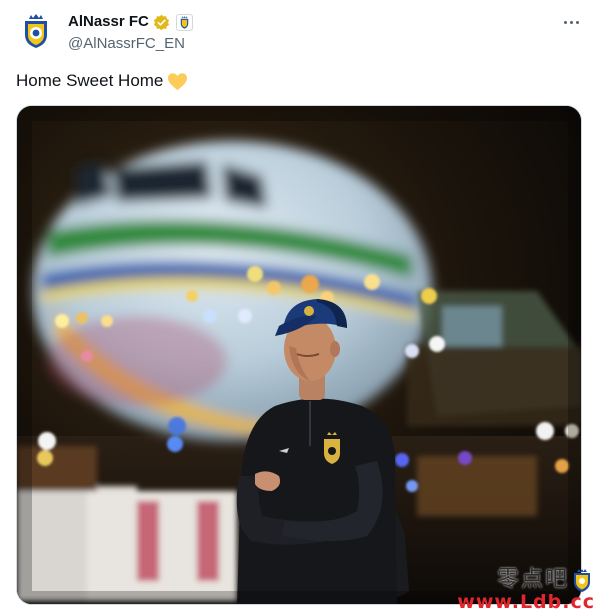 The height and width of the screenshot is (614, 601). Describe the element at coordinates (298, 44) in the screenshot. I see `handle: @AlNassrFC_EN` at that location.